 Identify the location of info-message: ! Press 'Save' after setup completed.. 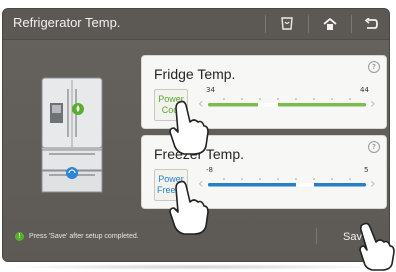
(77, 236).